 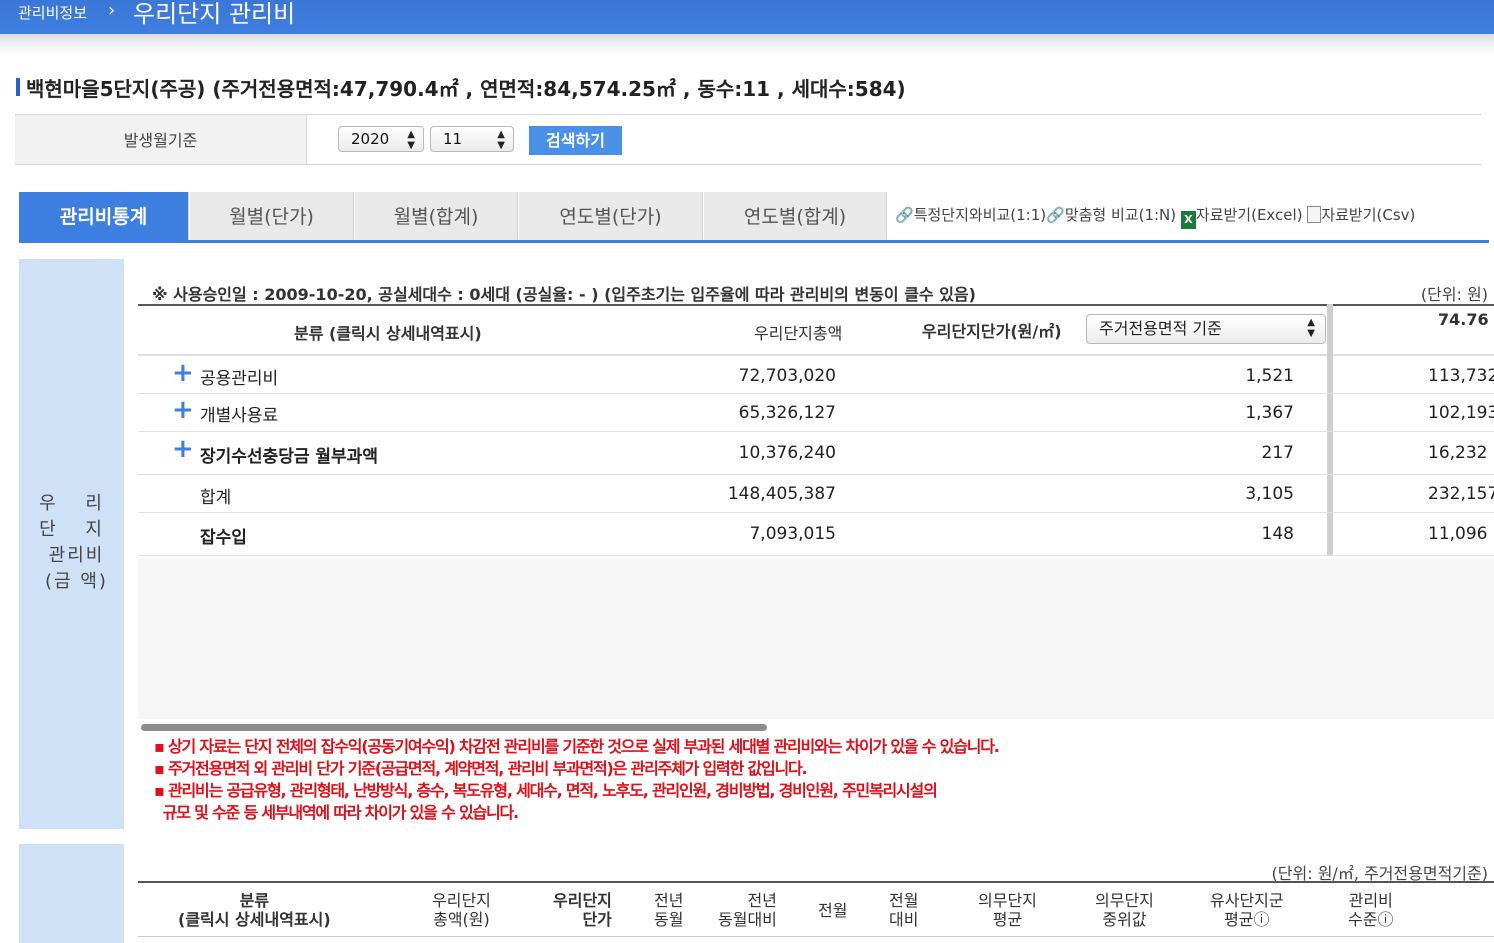 What do you see at coordinates (992, 331) in the screenshot?
I see `header-unit-price: 우리단지단가(원/㎡)` at bounding box center [992, 331].